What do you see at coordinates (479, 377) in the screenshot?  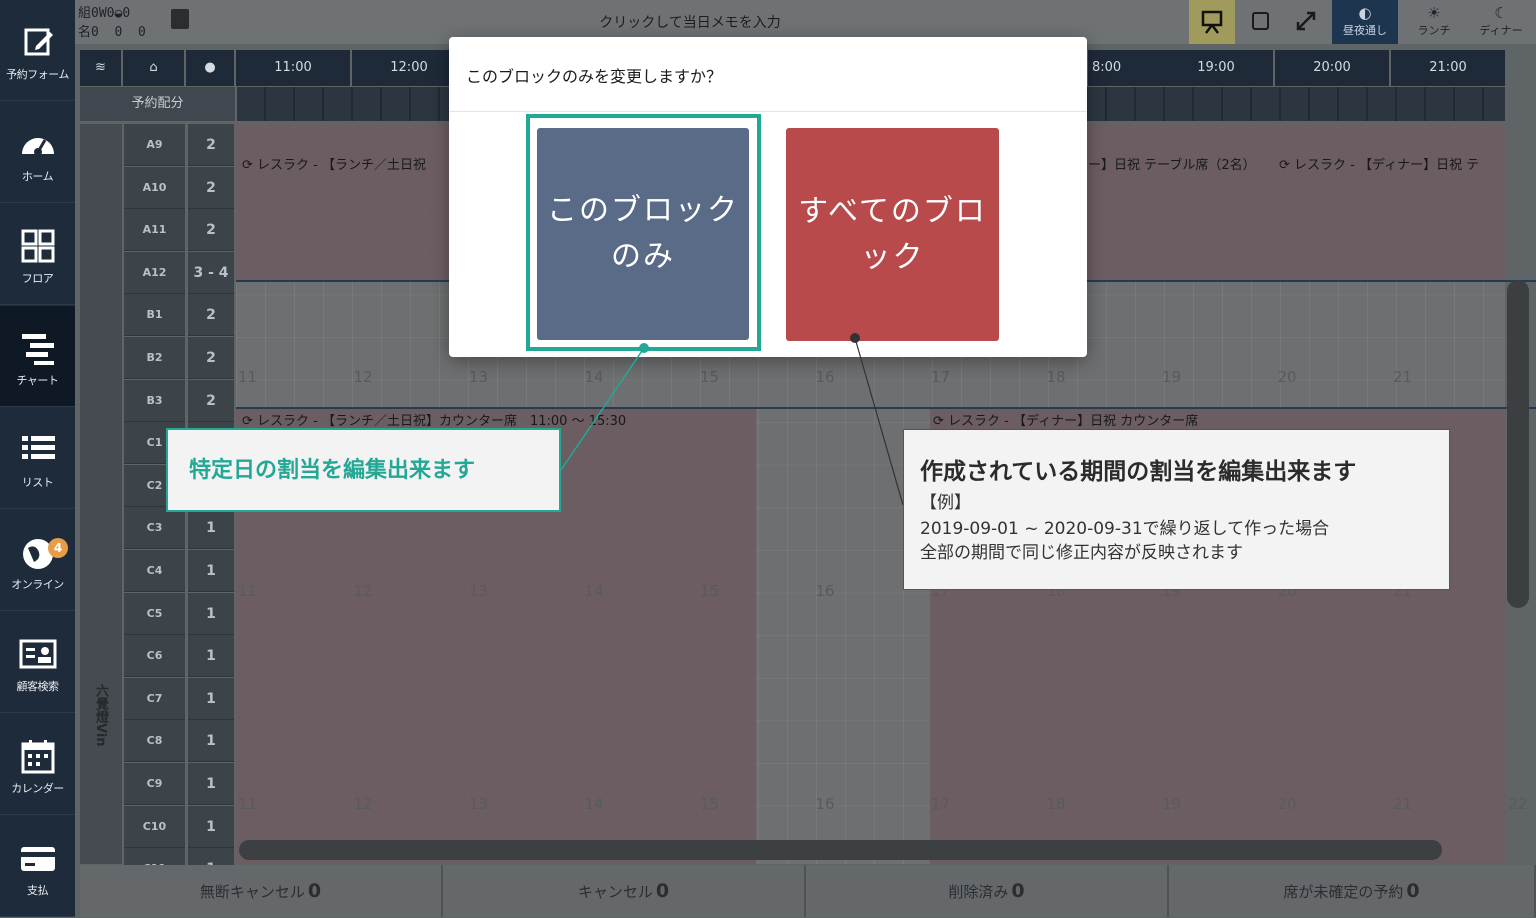 I see `hour-marker: 13` at bounding box center [479, 377].